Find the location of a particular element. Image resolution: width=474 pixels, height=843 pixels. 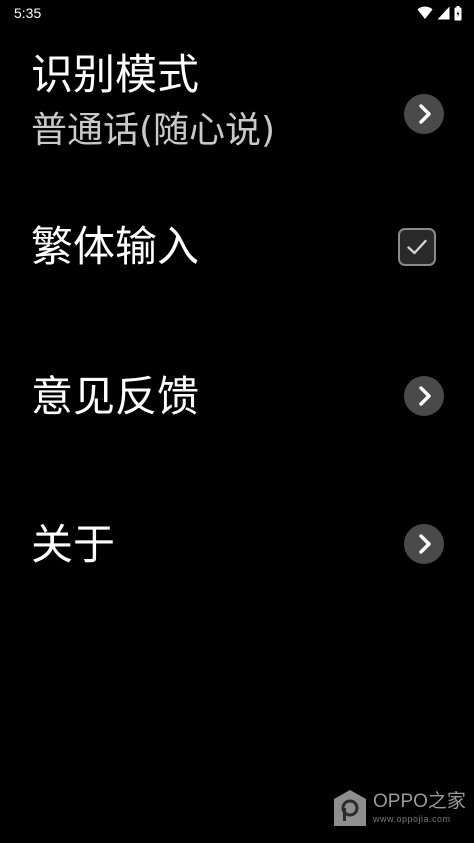

traditional-input-checkbox is located at coordinates (417, 247).